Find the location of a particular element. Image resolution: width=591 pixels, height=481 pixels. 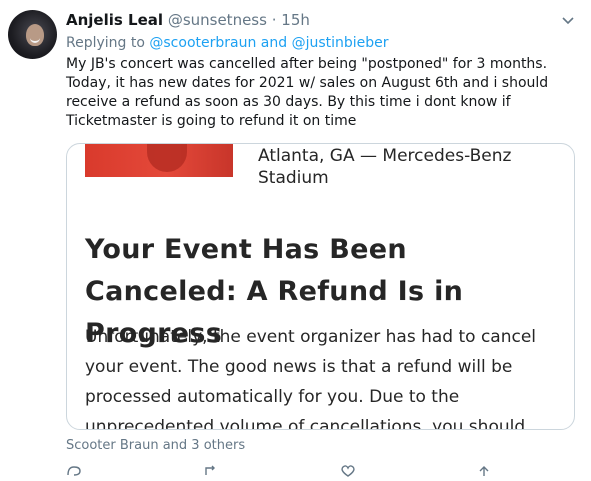

chevron-down-icon is located at coordinates (568, 20).